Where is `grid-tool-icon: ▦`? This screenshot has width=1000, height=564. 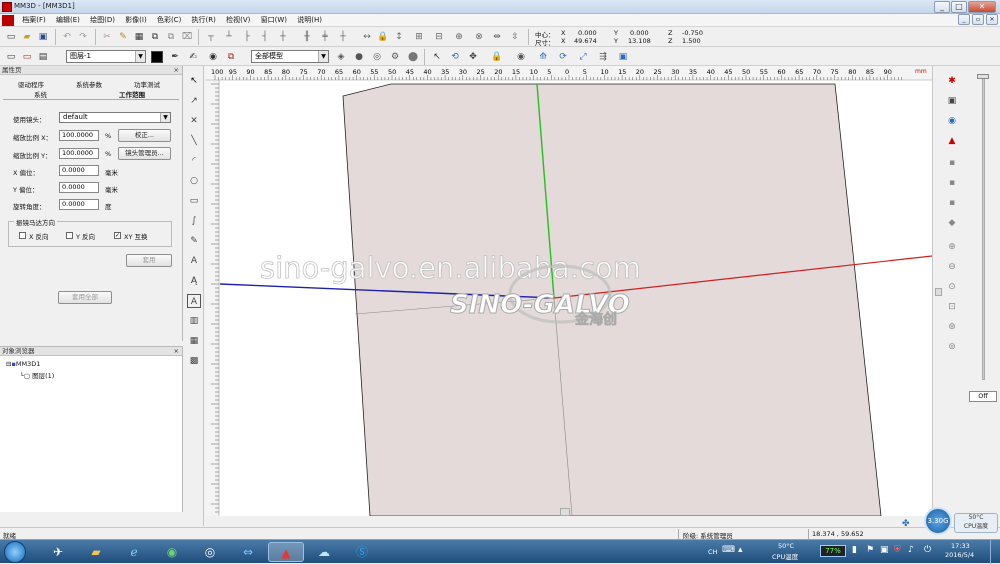
grid-tool-icon: ▦ is located at coordinates (194, 341).